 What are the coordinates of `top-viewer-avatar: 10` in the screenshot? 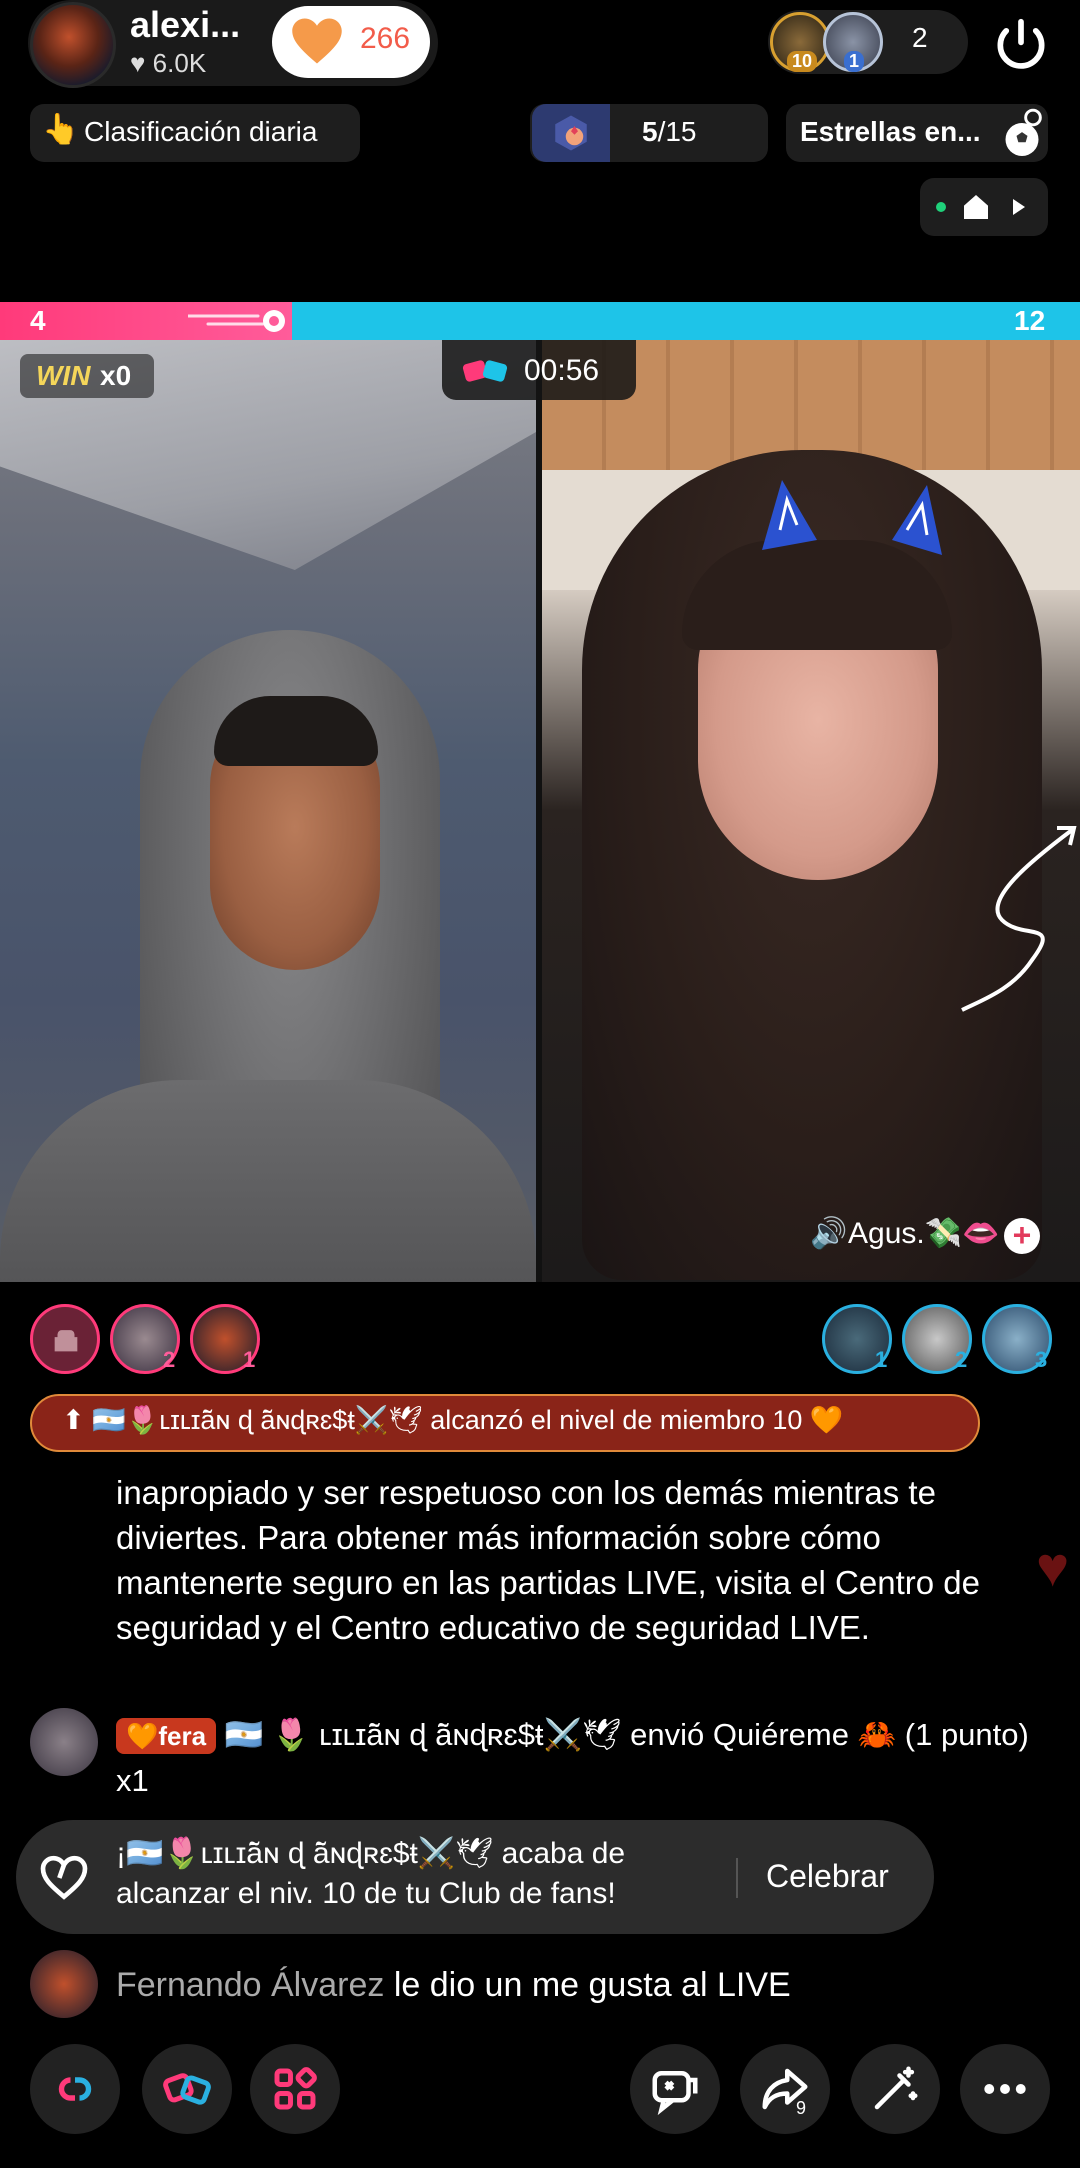 It's located at (800, 42).